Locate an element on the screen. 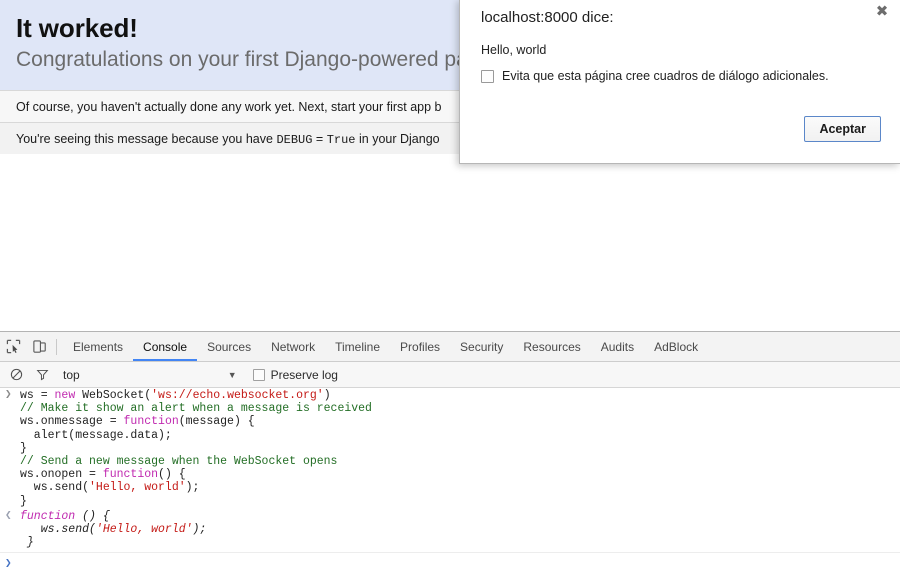 This screenshot has width=900, height=575. code-token: ws.onopen = is located at coordinates (61, 475).